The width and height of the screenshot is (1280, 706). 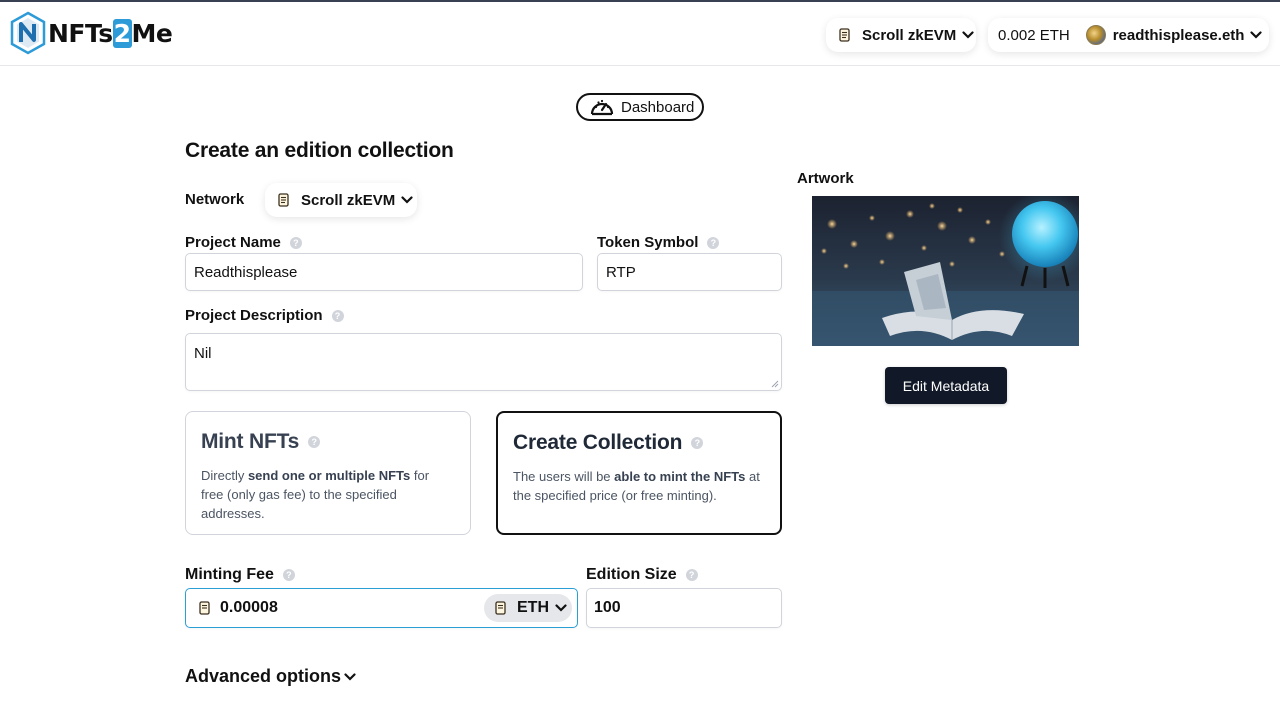 I want to click on mint-nfts-title: Mint NFTs?, so click(x=328, y=442).